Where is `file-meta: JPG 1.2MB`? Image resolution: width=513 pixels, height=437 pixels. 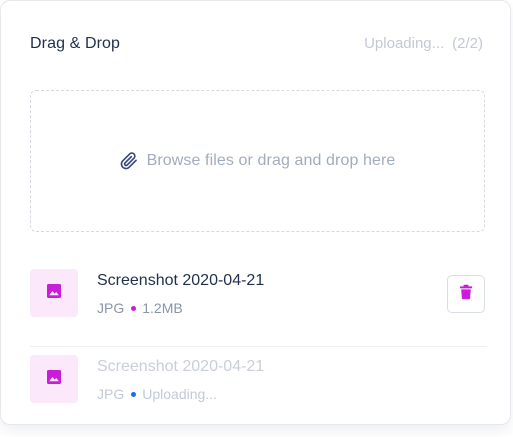
file-meta: JPG 1.2MB is located at coordinates (140, 308).